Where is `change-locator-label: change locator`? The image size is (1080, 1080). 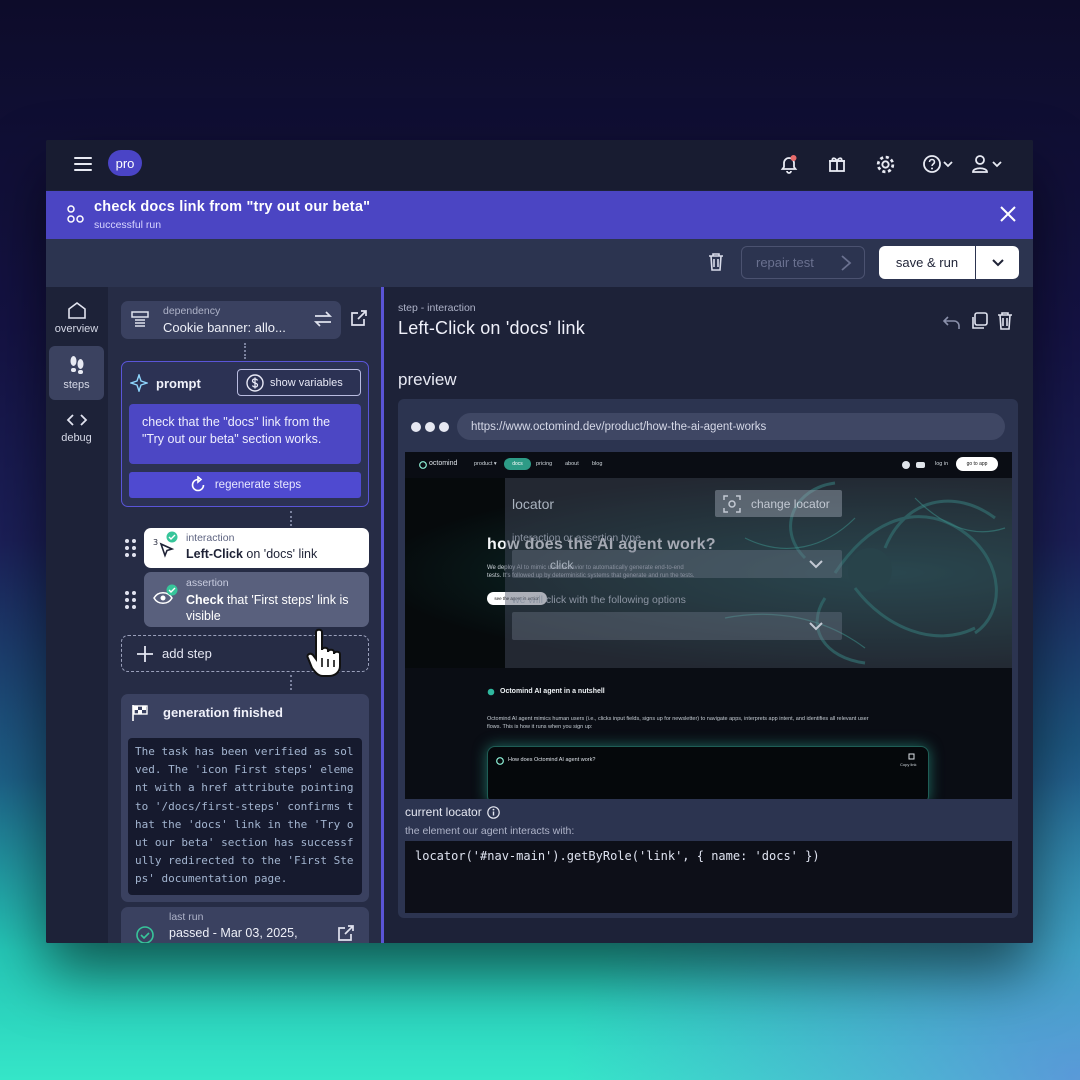
change-locator-label: change locator is located at coordinates (790, 503).